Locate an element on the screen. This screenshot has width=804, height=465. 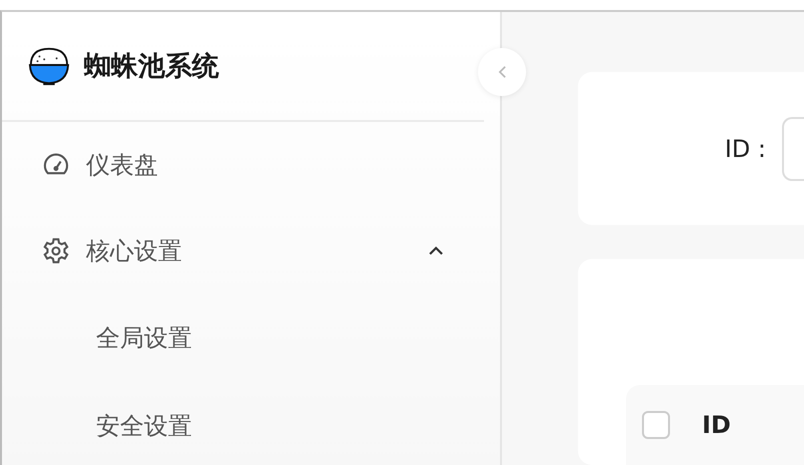
rice-bowl-icon is located at coordinates (49, 66).